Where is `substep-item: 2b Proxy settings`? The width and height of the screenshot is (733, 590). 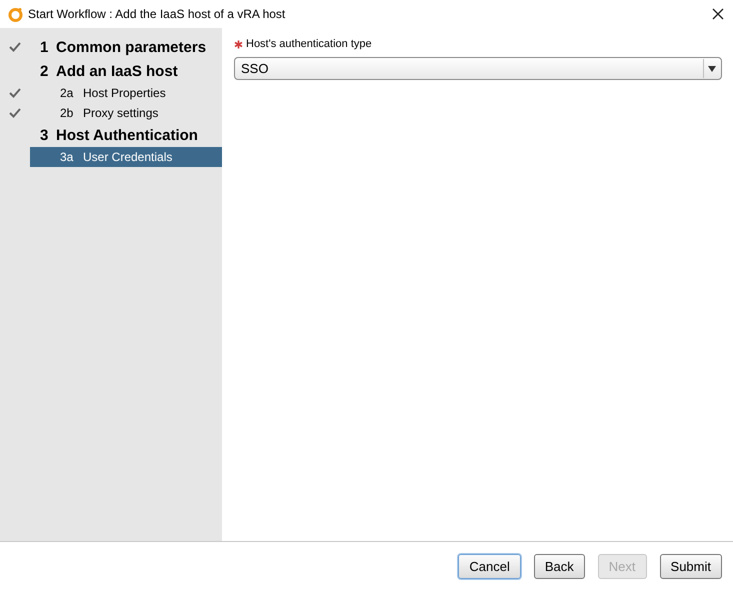
substep-item: 2b Proxy settings is located at coordinates (126, 113).